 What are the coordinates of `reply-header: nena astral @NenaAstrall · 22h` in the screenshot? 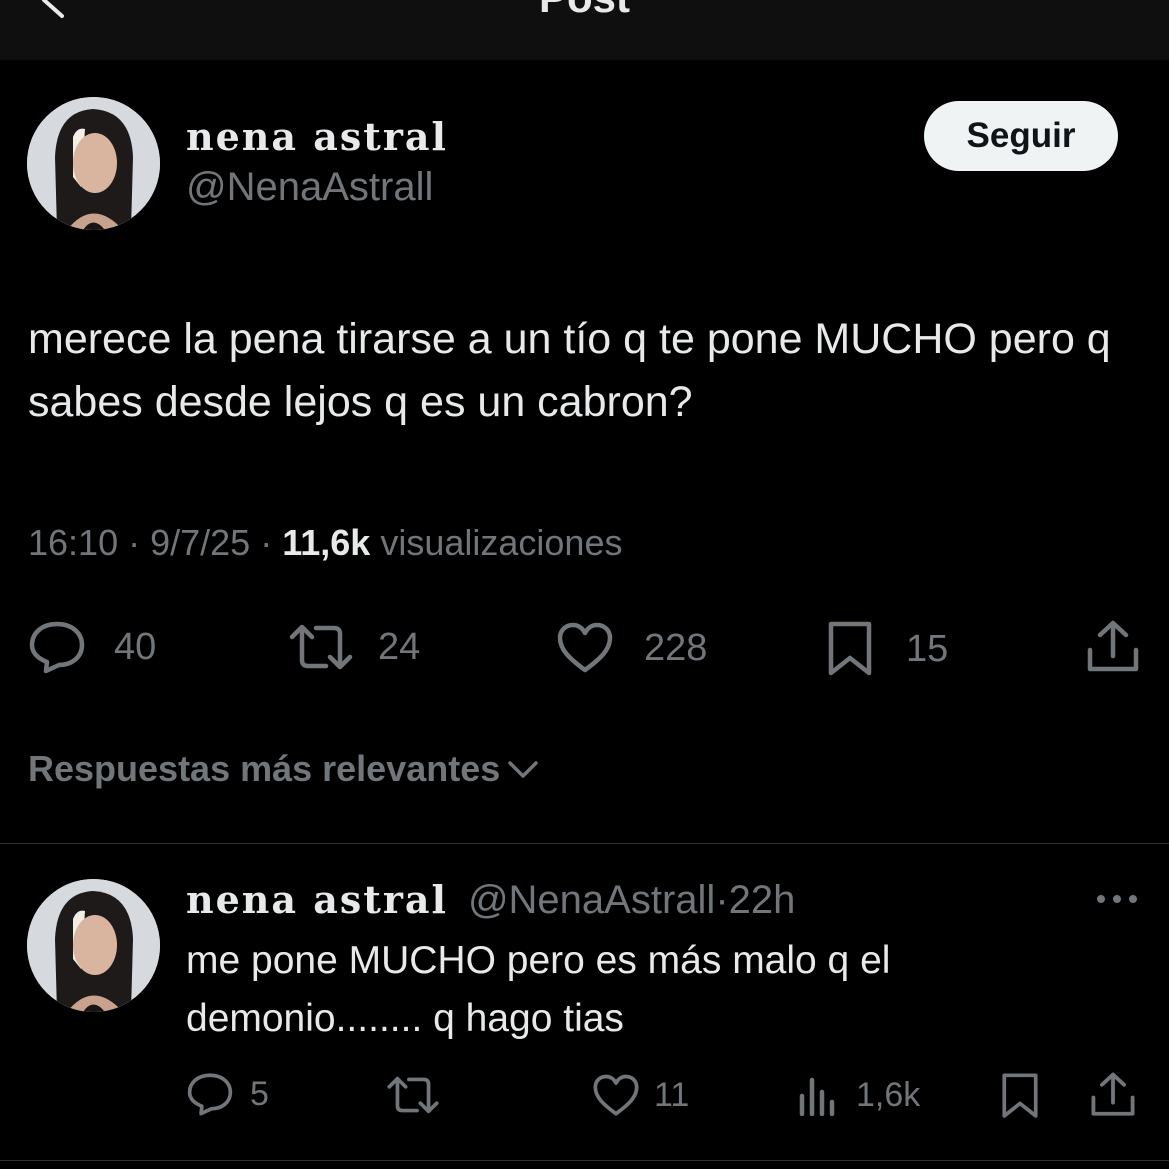 It's located at (490, 900).